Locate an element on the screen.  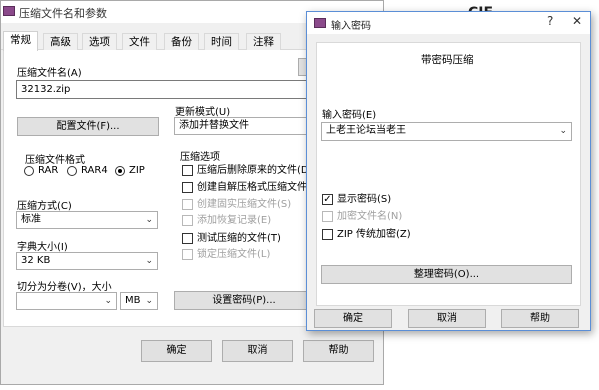
password-cancel-button: 取消 is located at coordinates (447, 318).